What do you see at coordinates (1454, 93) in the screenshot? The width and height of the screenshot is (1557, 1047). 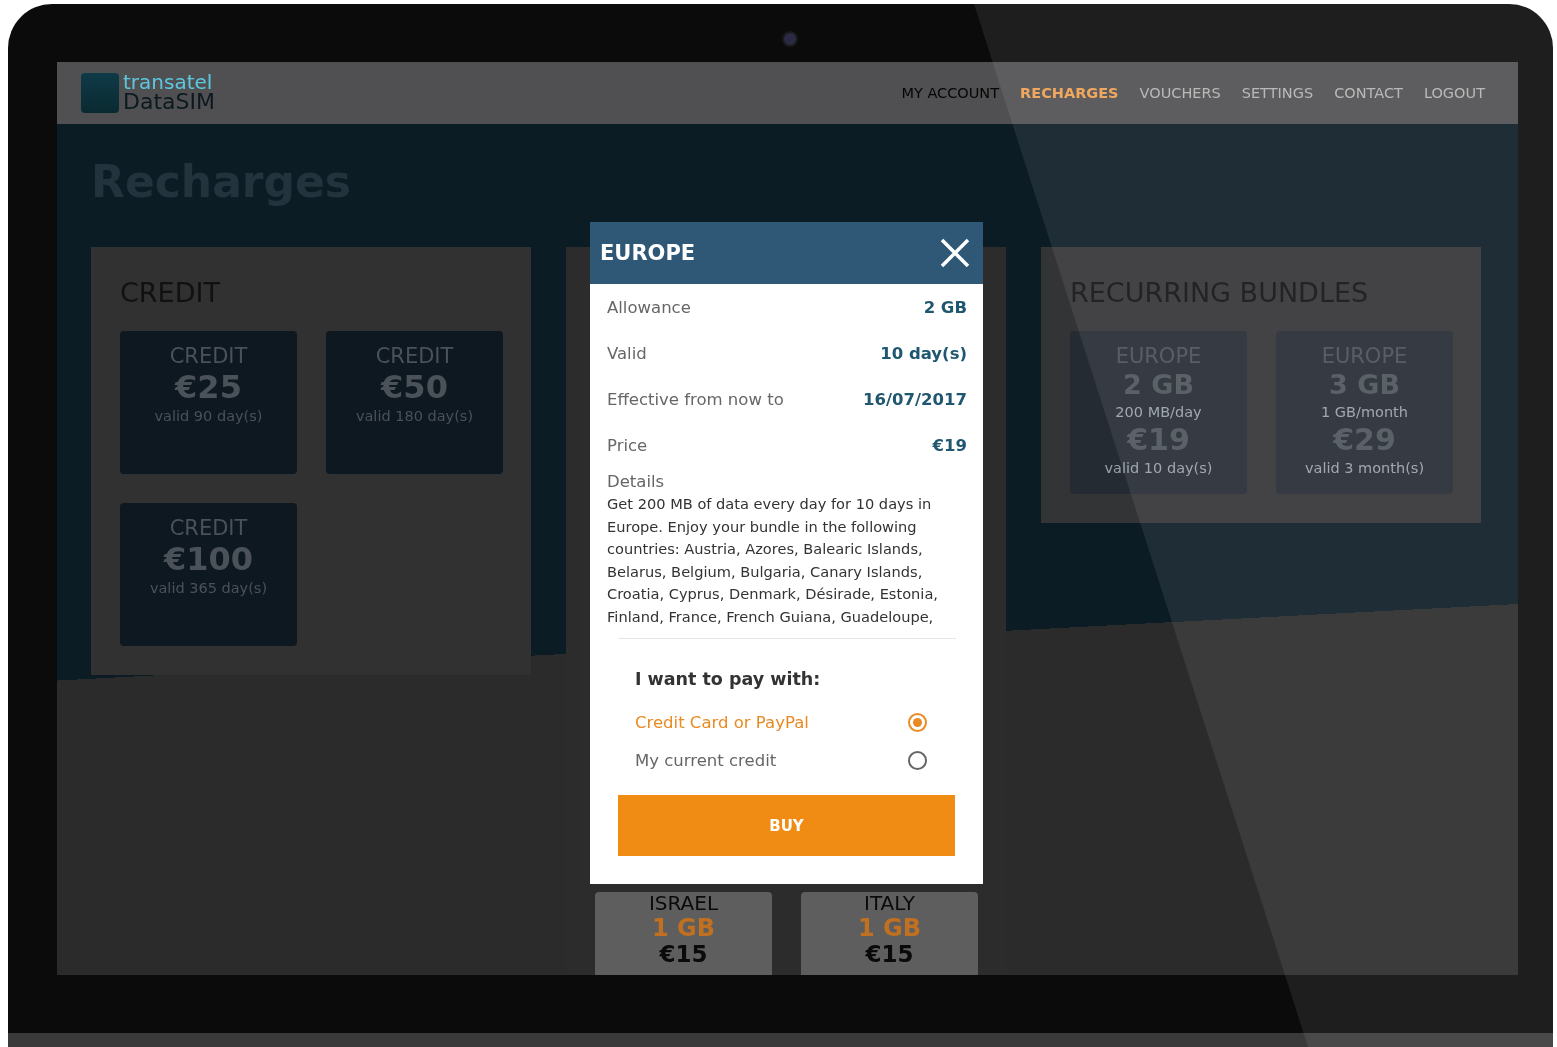 I see `nav-link: LOGOUT` at bounding box center [1454, 93].